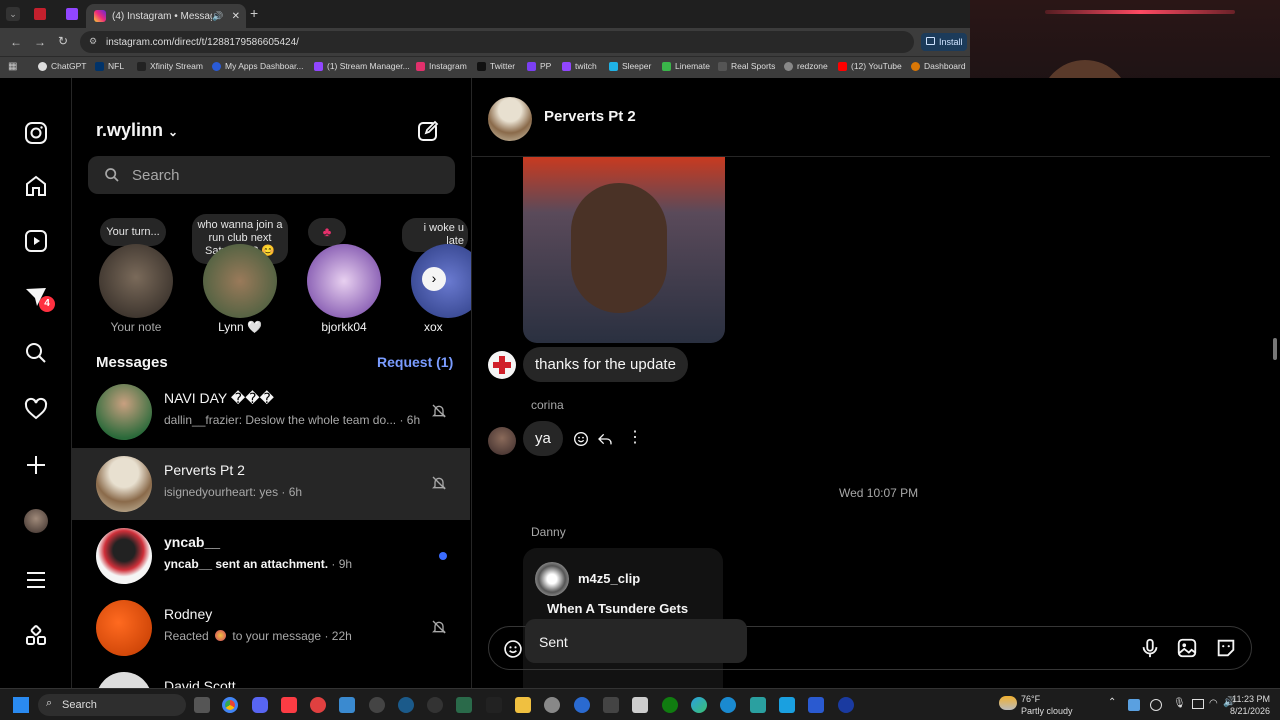 This screenshot has height=720, width=1280. What do you see at coordinates (870, 66) in the screenshot?
I see `bookmark-youtube: (12) YouTube` at bounding box center [870, 66].